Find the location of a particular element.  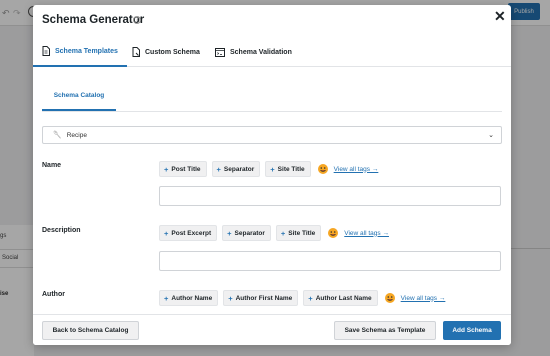

modal-title: Schema Generator is located at coordinates (93, 20).